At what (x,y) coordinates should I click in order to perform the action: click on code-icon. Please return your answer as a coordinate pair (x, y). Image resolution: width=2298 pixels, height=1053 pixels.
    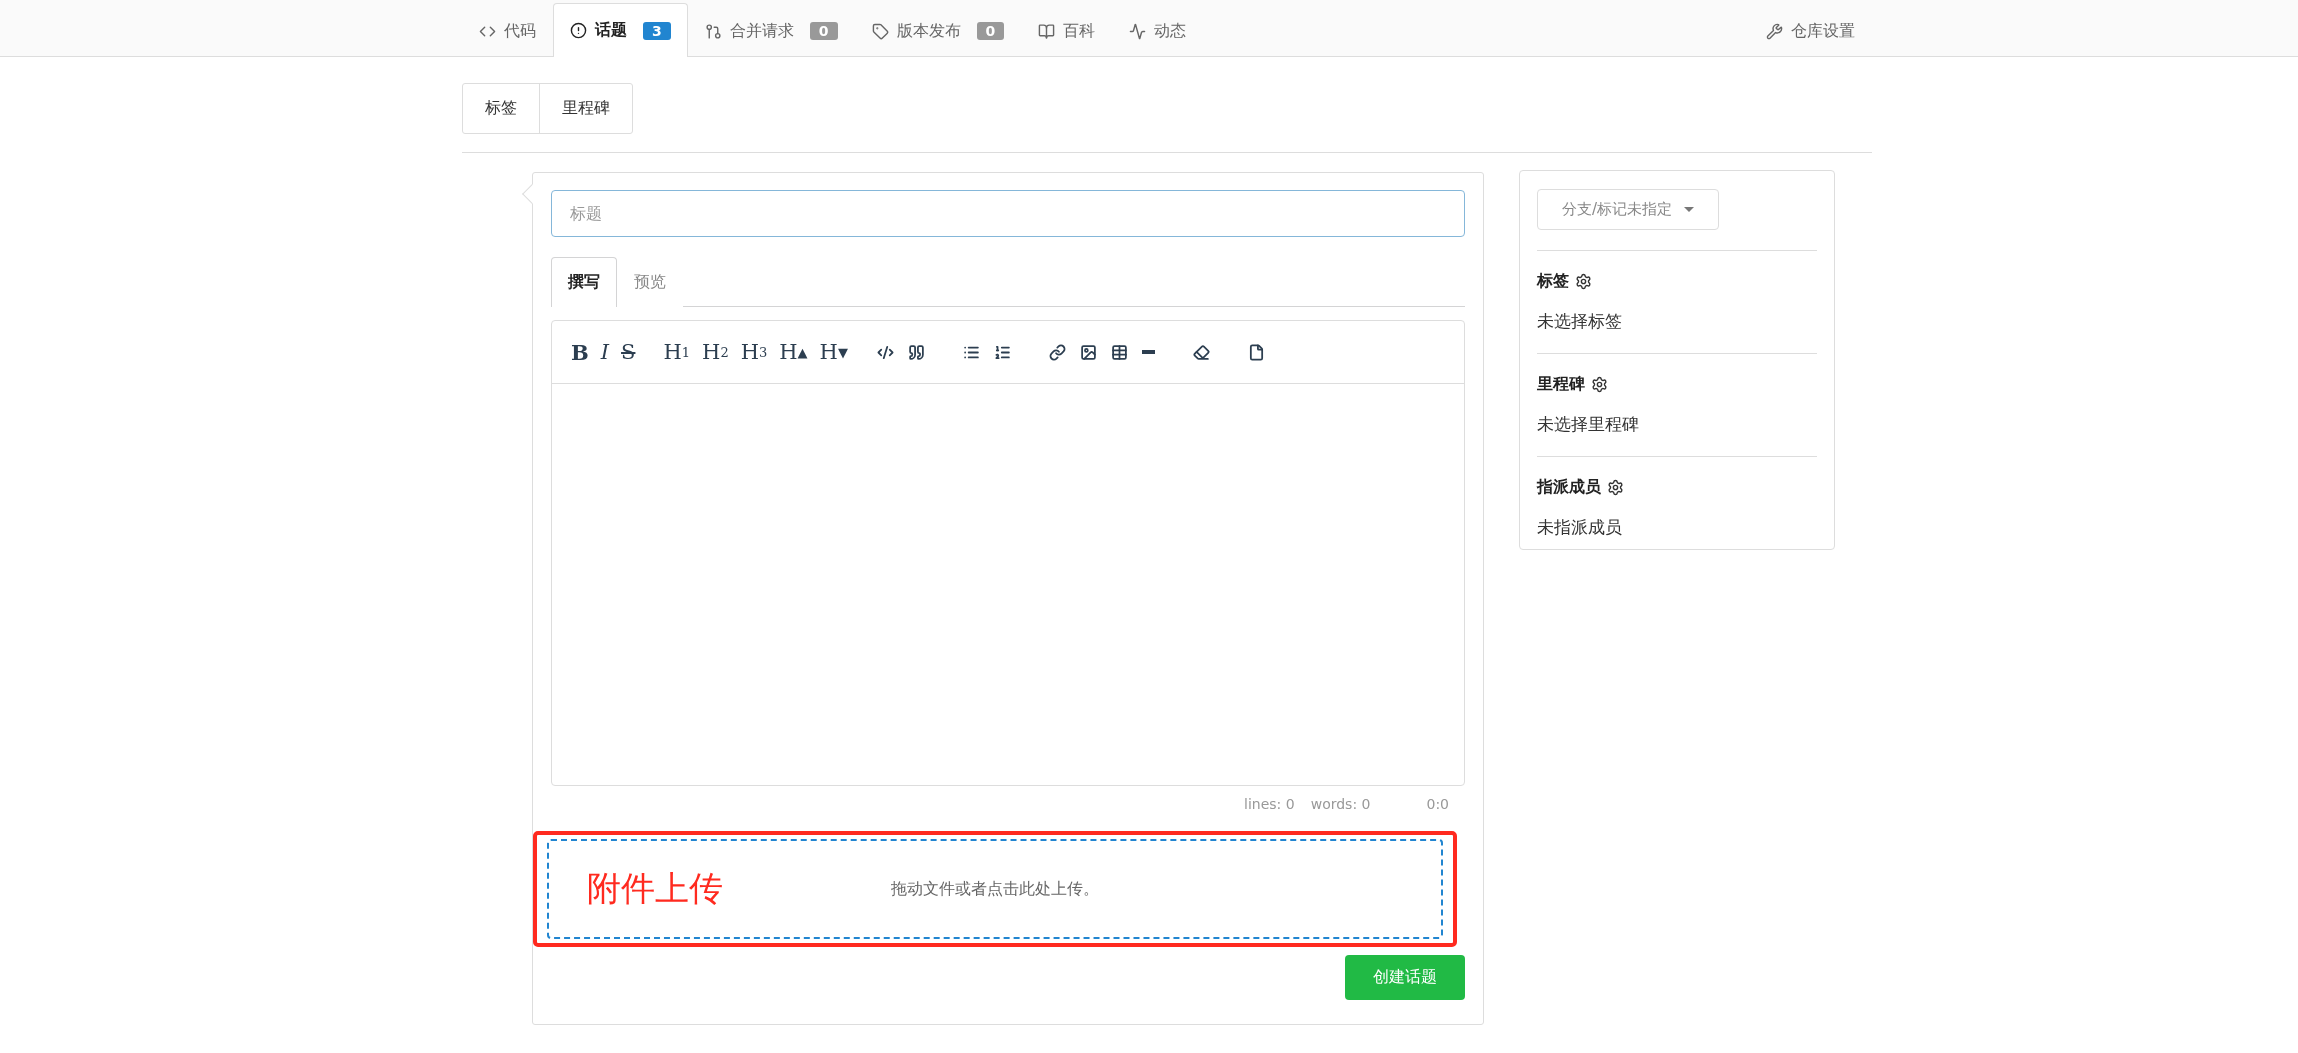
    Looking at the image, I should click on (885, 352).